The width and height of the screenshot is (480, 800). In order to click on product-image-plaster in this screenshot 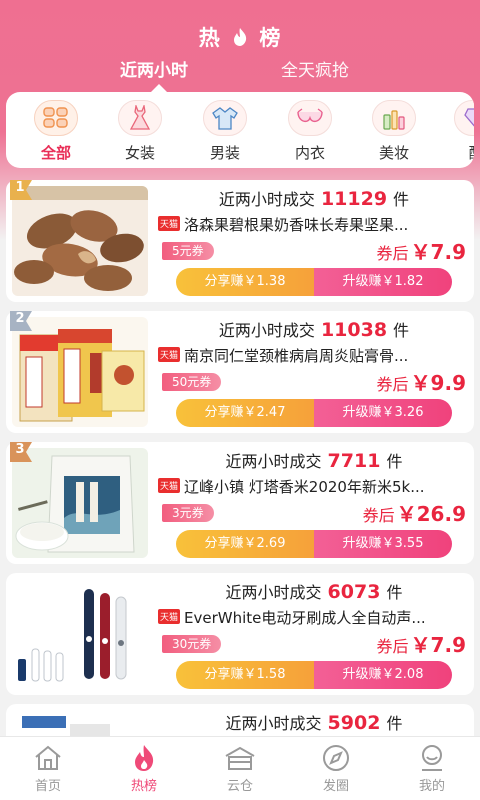, I will do `click(80, 372)`.